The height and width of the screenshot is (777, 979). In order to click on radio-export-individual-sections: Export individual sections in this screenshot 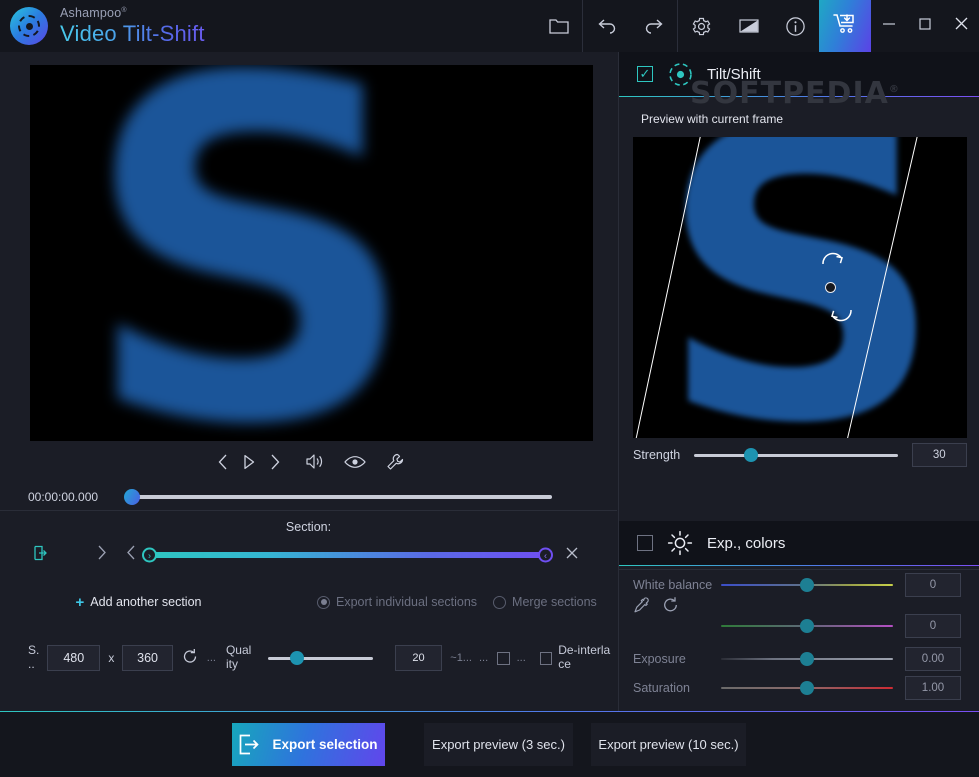, I will do `click(397, 602)`.